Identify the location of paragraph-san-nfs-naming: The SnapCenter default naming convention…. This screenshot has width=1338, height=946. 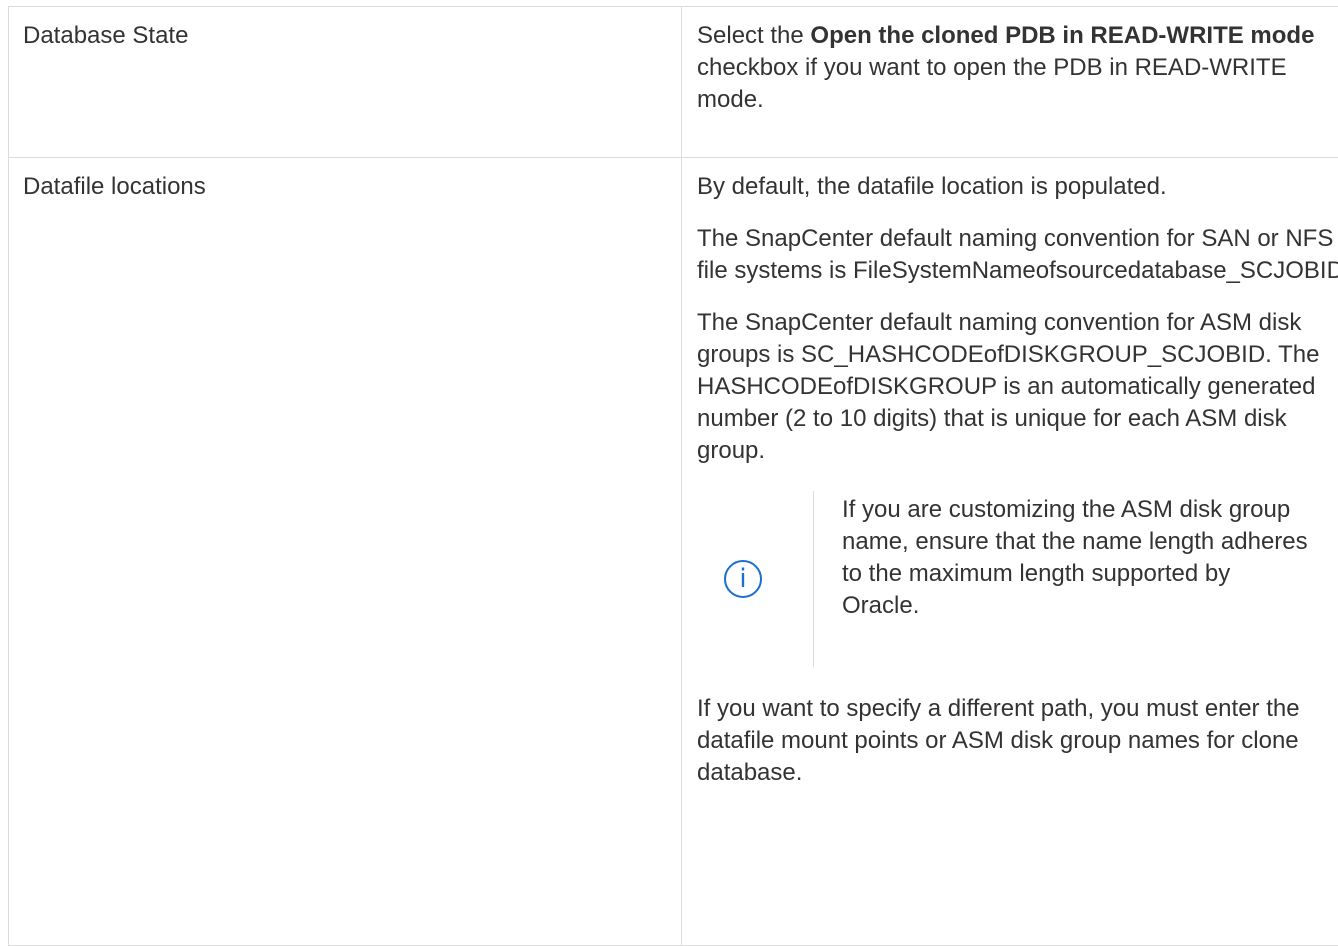
(1017, 255).